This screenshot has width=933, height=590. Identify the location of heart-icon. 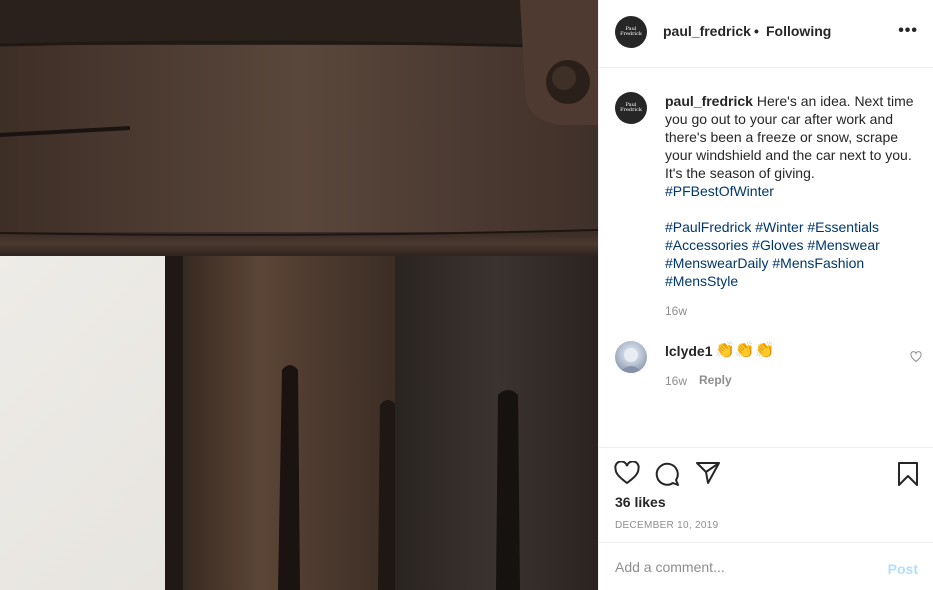
(627, 474).